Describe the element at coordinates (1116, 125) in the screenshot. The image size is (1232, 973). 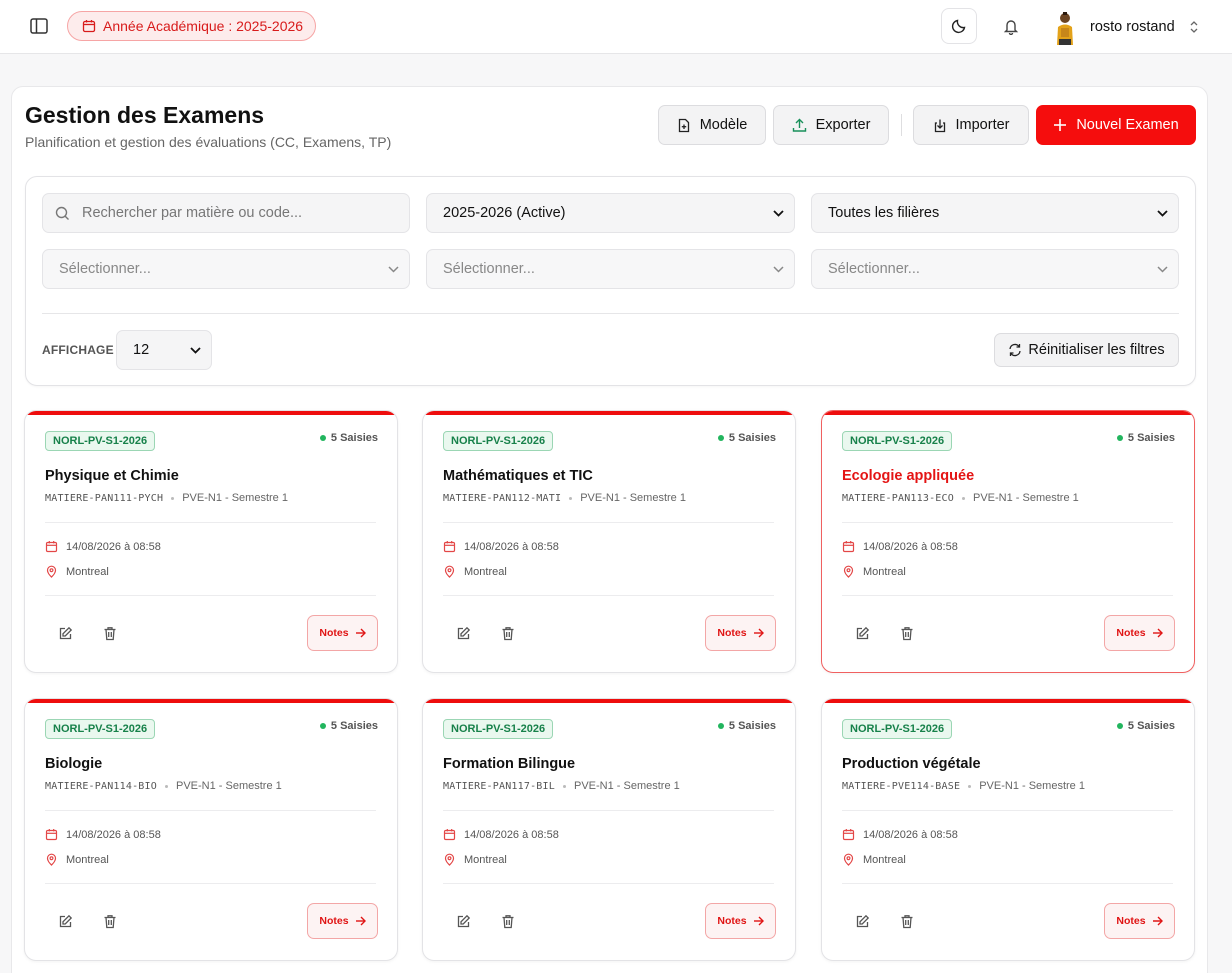
I see `new-exam-button: Nouvel Examen` at that location.